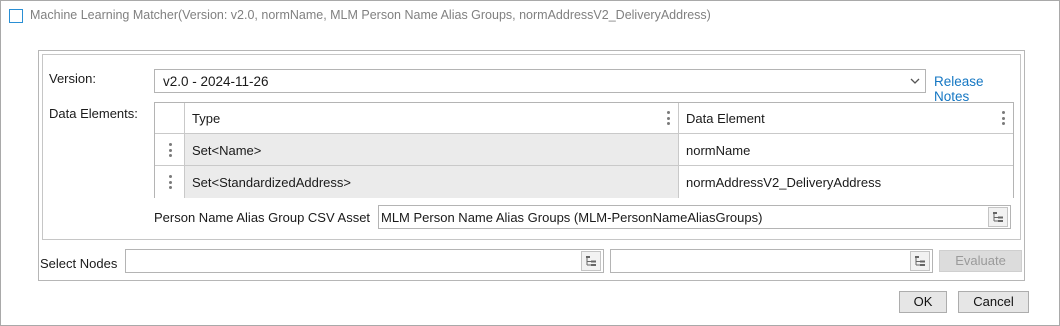 The width and height of the screenshot is (1060, 326). I want to click on window-icon, so click(16, 15).